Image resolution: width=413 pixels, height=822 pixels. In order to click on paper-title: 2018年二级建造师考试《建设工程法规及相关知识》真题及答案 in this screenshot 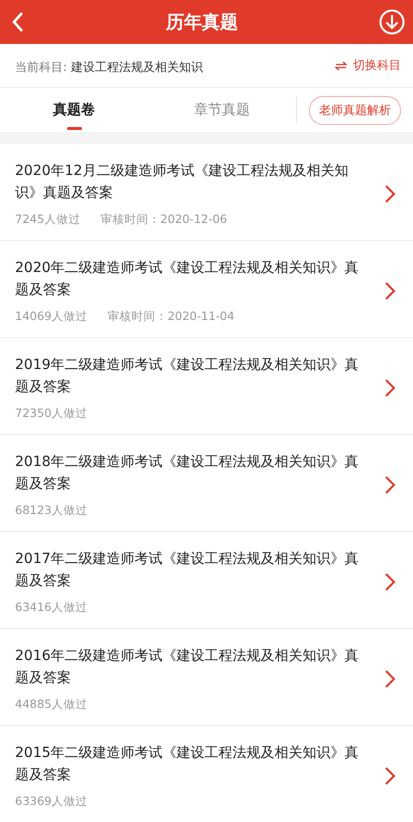, I will do `click(187, 473)`.